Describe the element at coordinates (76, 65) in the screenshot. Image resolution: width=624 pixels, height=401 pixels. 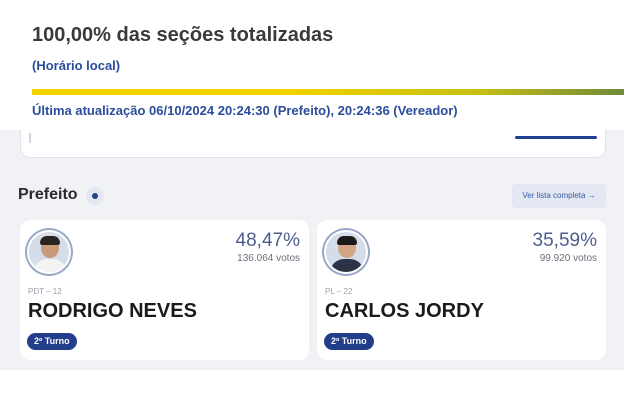
I see `local-time-note: (Horário local)` at that location.